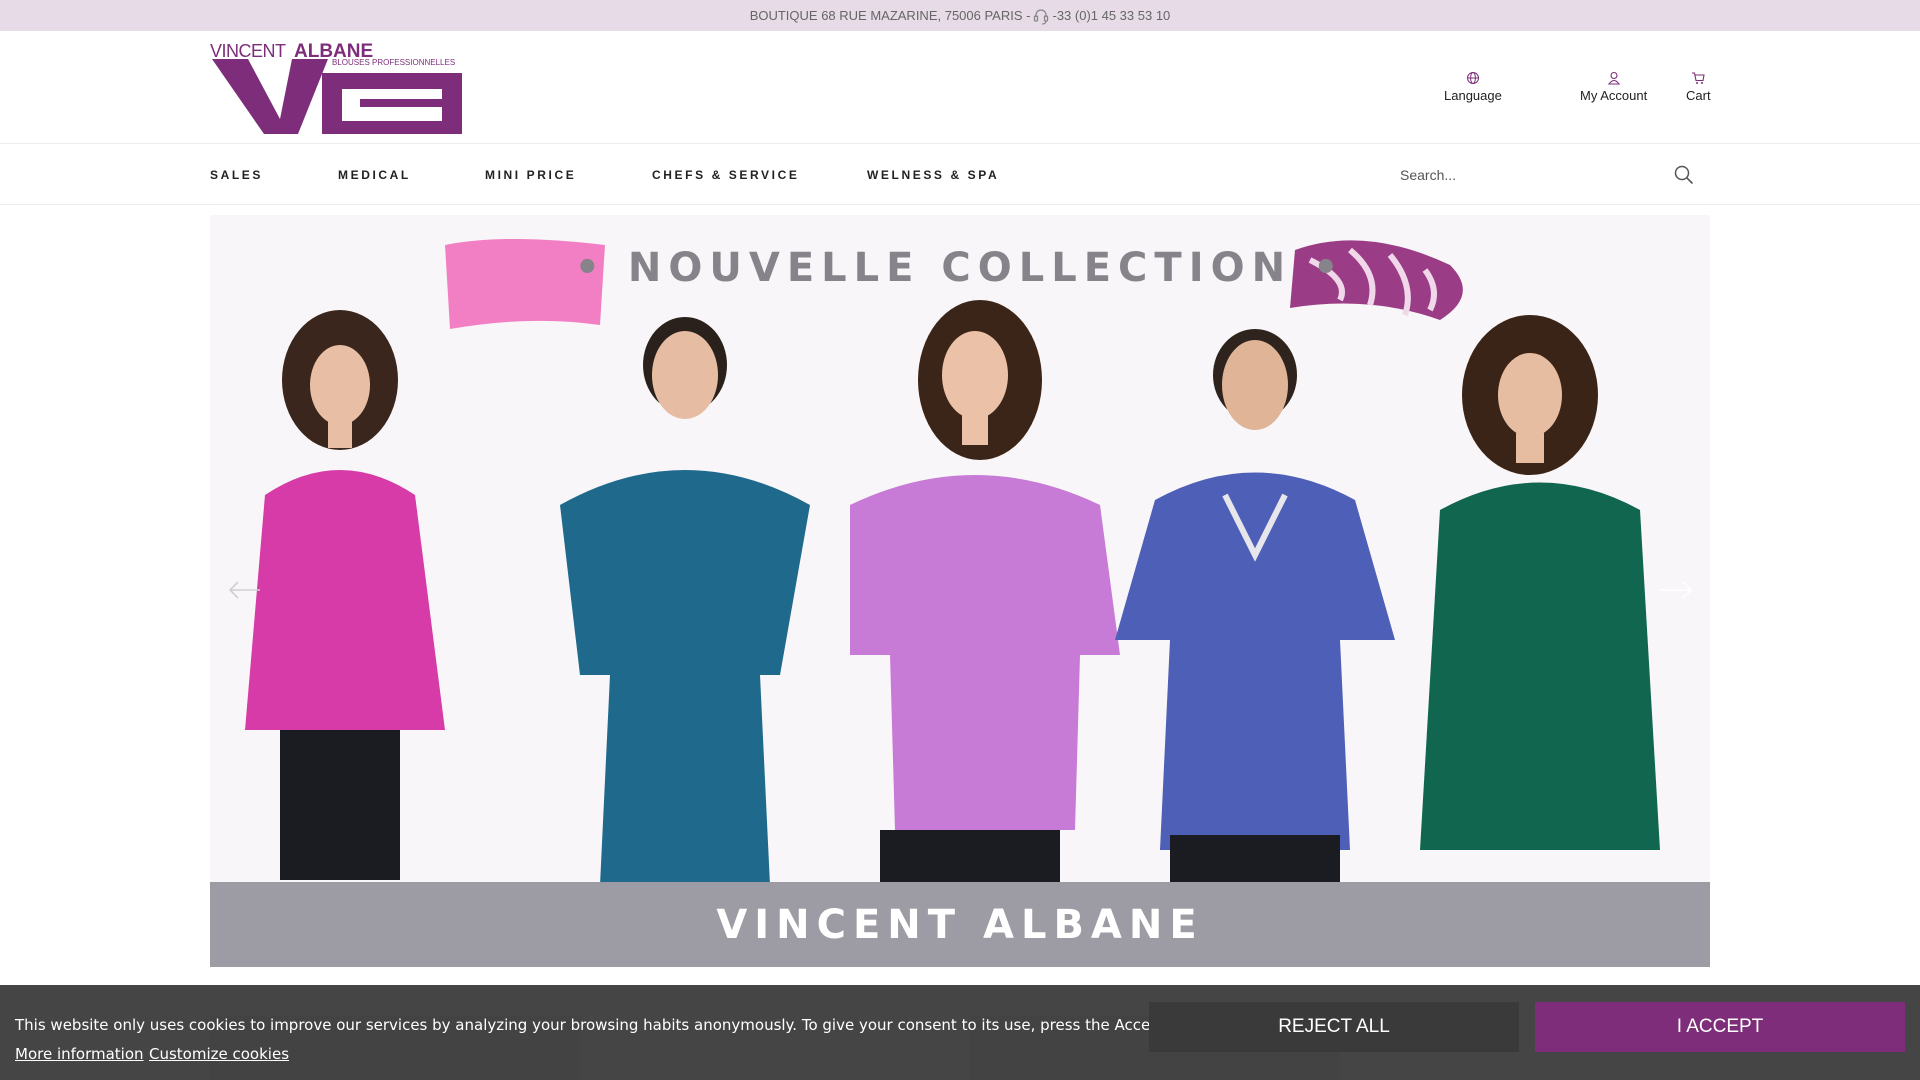 Image resolution: width=1920 pixels, height=1080 pixels. I want to click on banner-footer-text: VINCENT ALBANE, so click(960, 924).